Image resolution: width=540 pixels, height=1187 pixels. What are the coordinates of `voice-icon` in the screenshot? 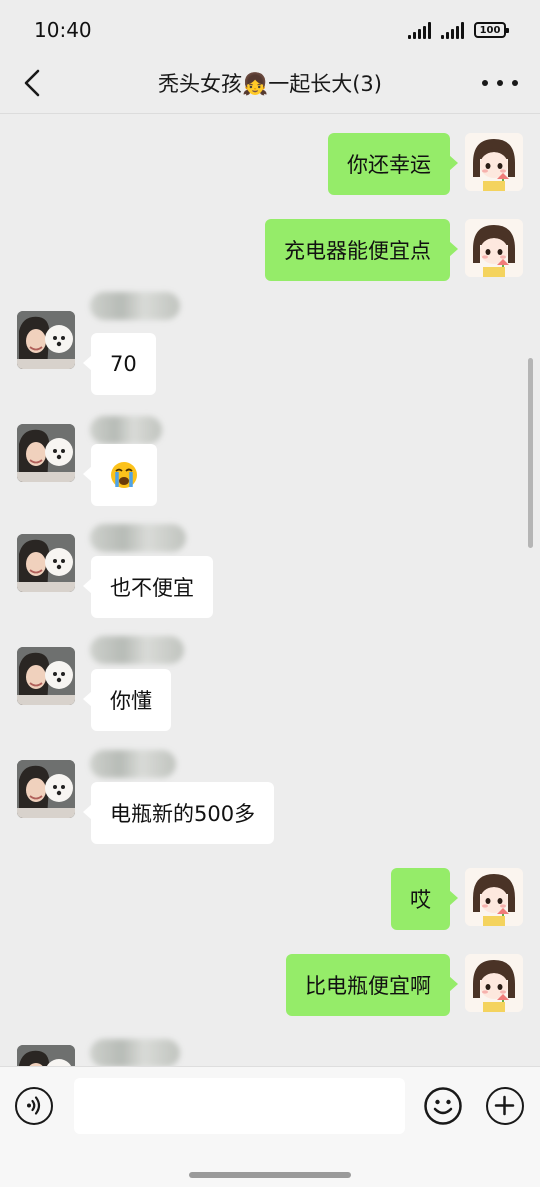 It's located at (34, 1105).